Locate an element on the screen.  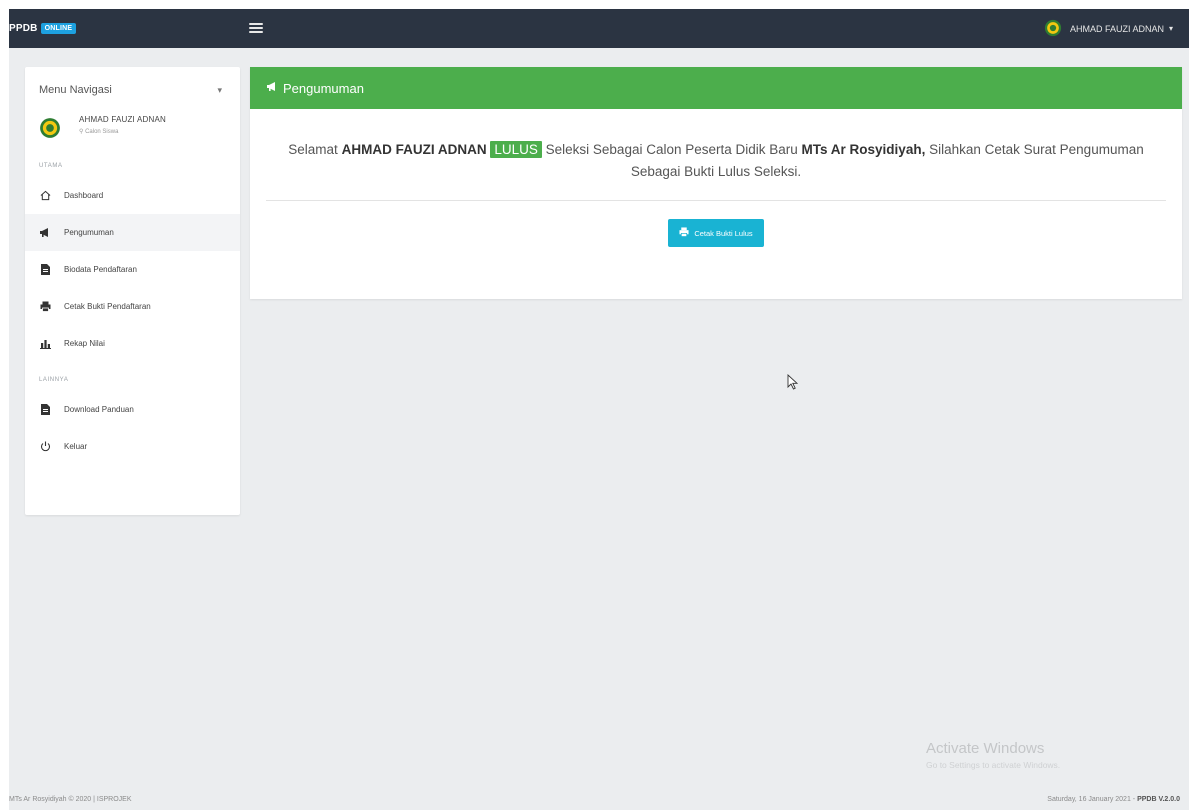
print-proof-label: Cetak Bukti Lulus is located at coordinates (723, 233).